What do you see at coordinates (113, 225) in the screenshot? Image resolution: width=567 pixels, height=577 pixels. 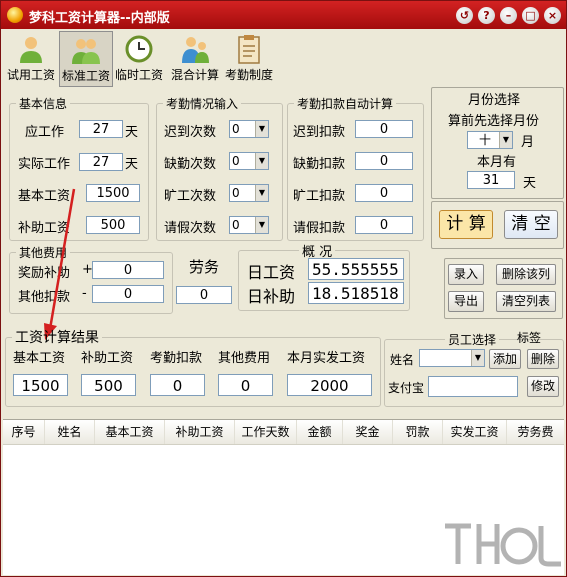 I see `subsidy-wage-input: 500` at bounding box center [113, 225].